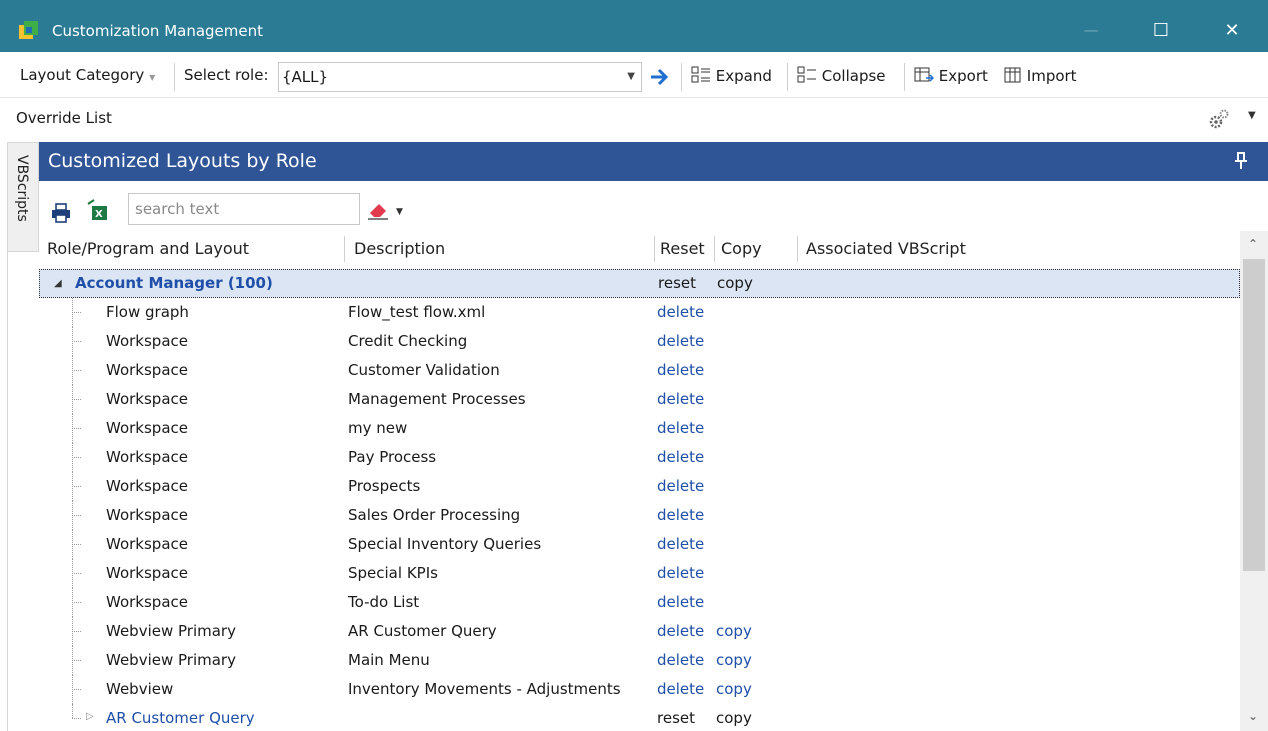  I want to click on layout-description: Main Menu, so click(389, 660).